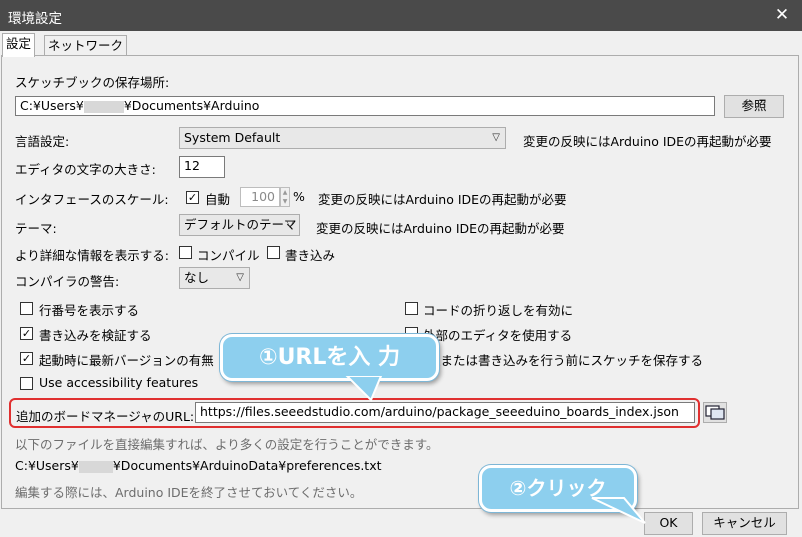  What do you see at coordinates (273, 252) in the screenshot?
I see `verbose-upload-checkbox` at bounding box center [273, 252].